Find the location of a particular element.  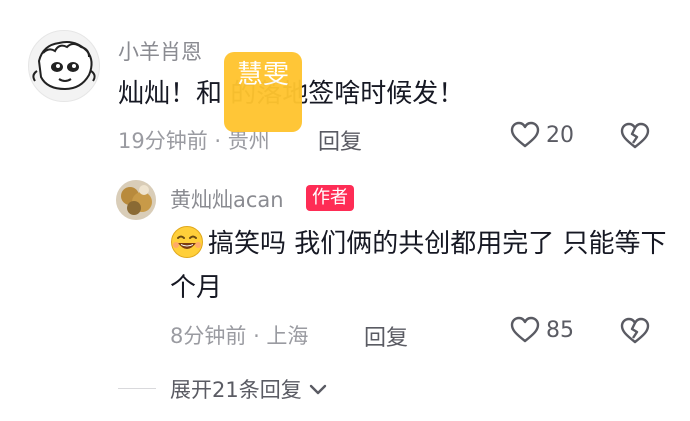

chevron-down-icon is located at coordinates (317, 389).